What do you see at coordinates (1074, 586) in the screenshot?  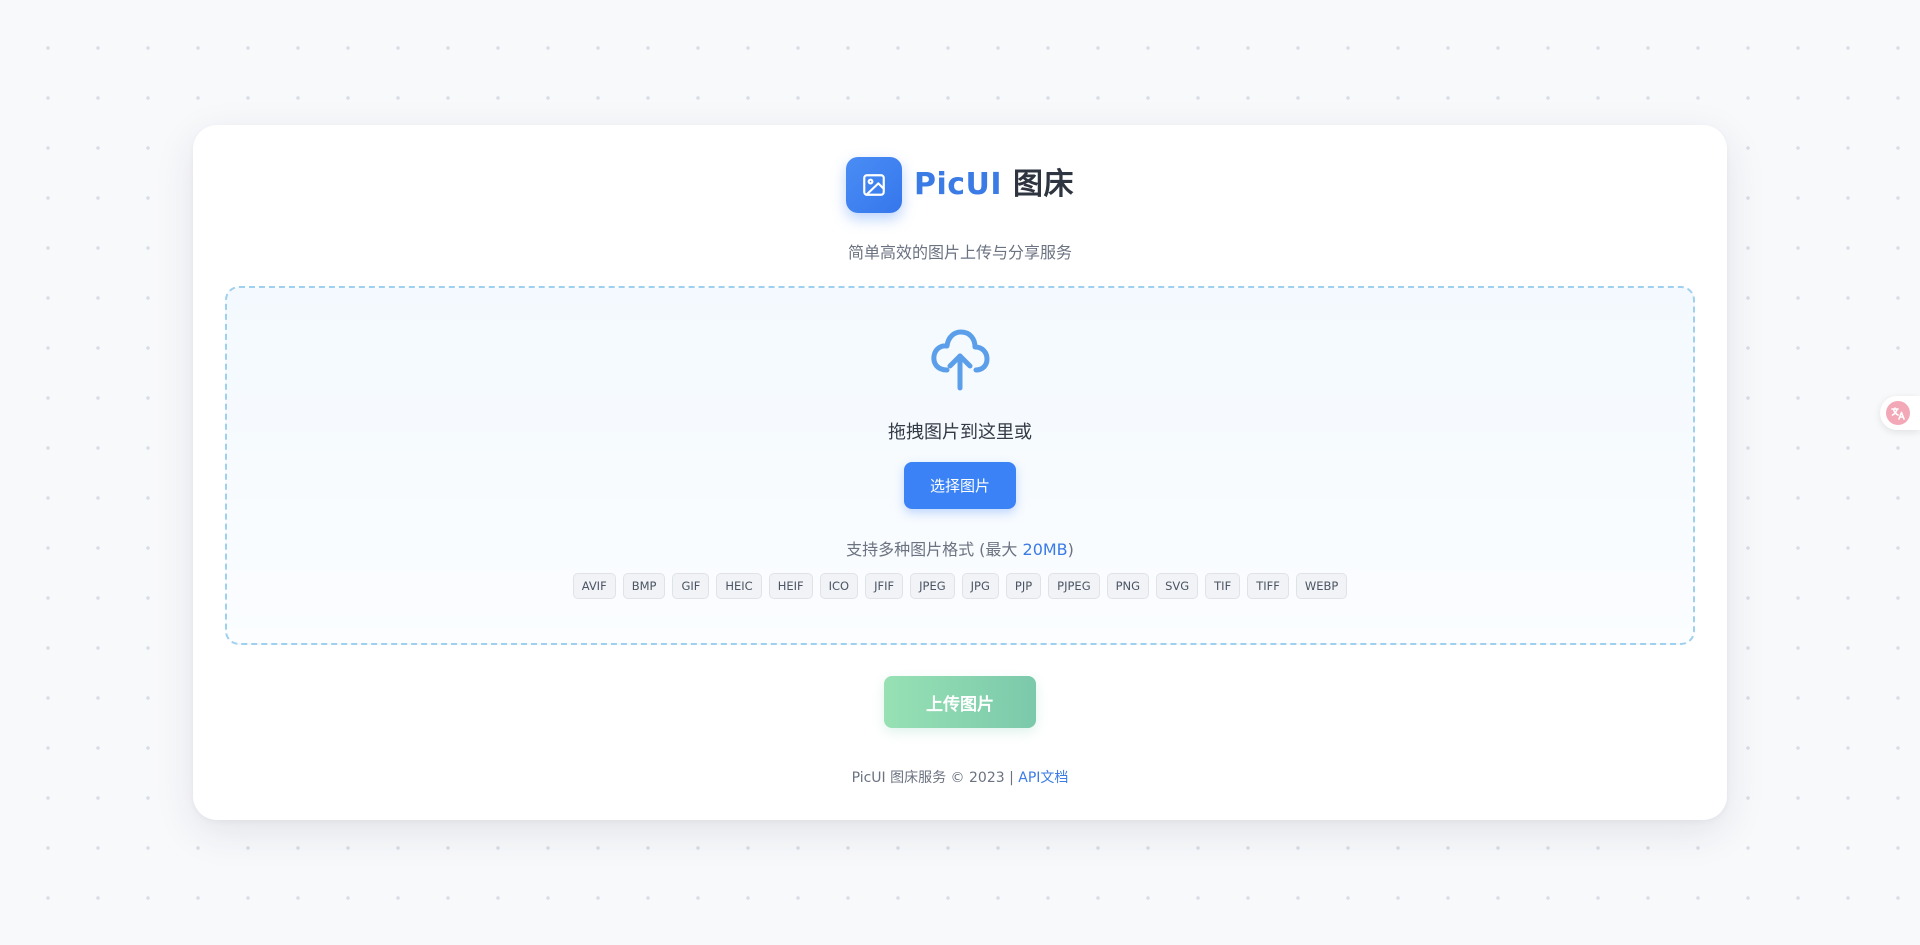 I see `format-chip: PJPEG` at bounding box center [1074, 586].